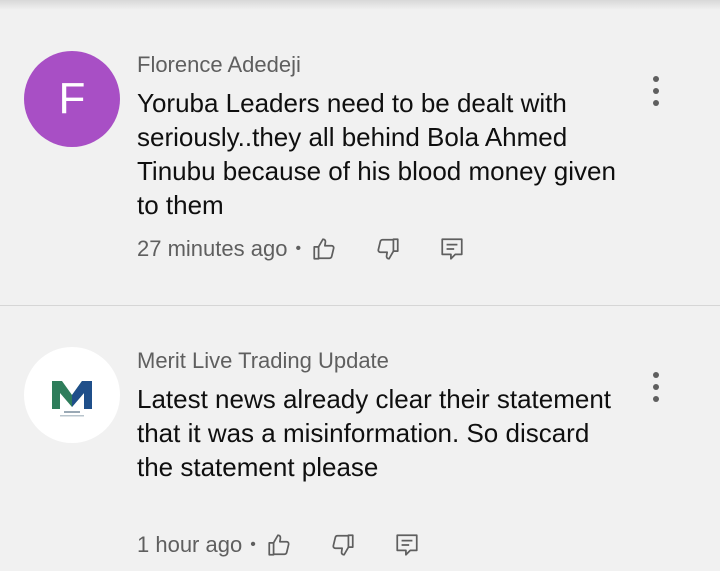 Image resolution: width=720 pixels, height=571 pixels. What do you see at coordinates (212, 248) in the screenshot?
I see `comment-time: 27 minutes ago` at bounding box center [212, 248].